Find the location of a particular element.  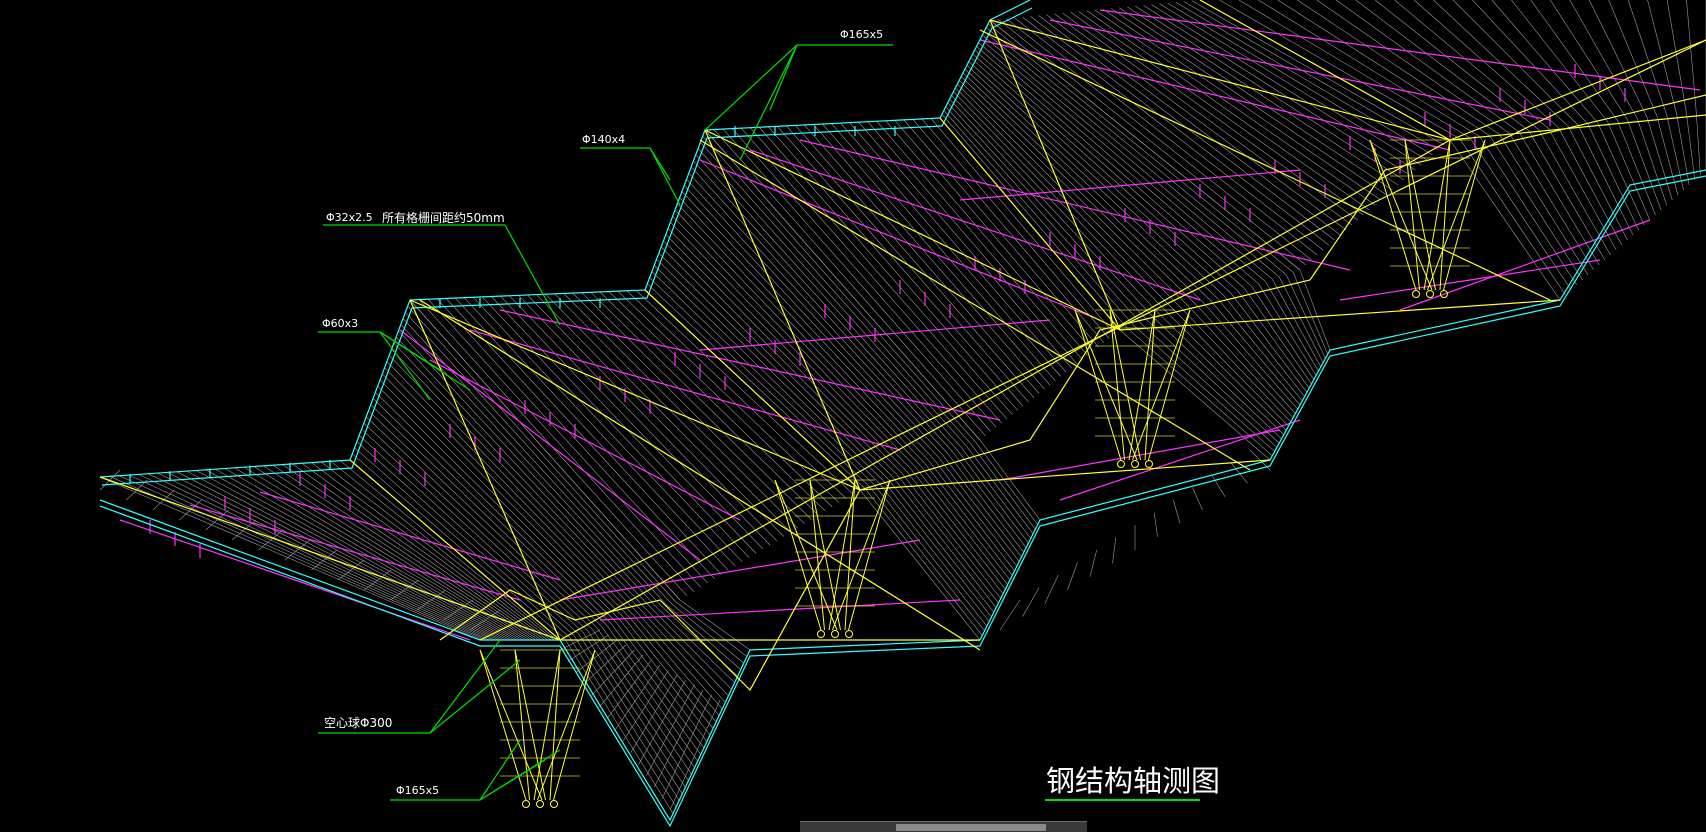

label-tube-140: Φ140x4 is located at coordinates (604, 139).